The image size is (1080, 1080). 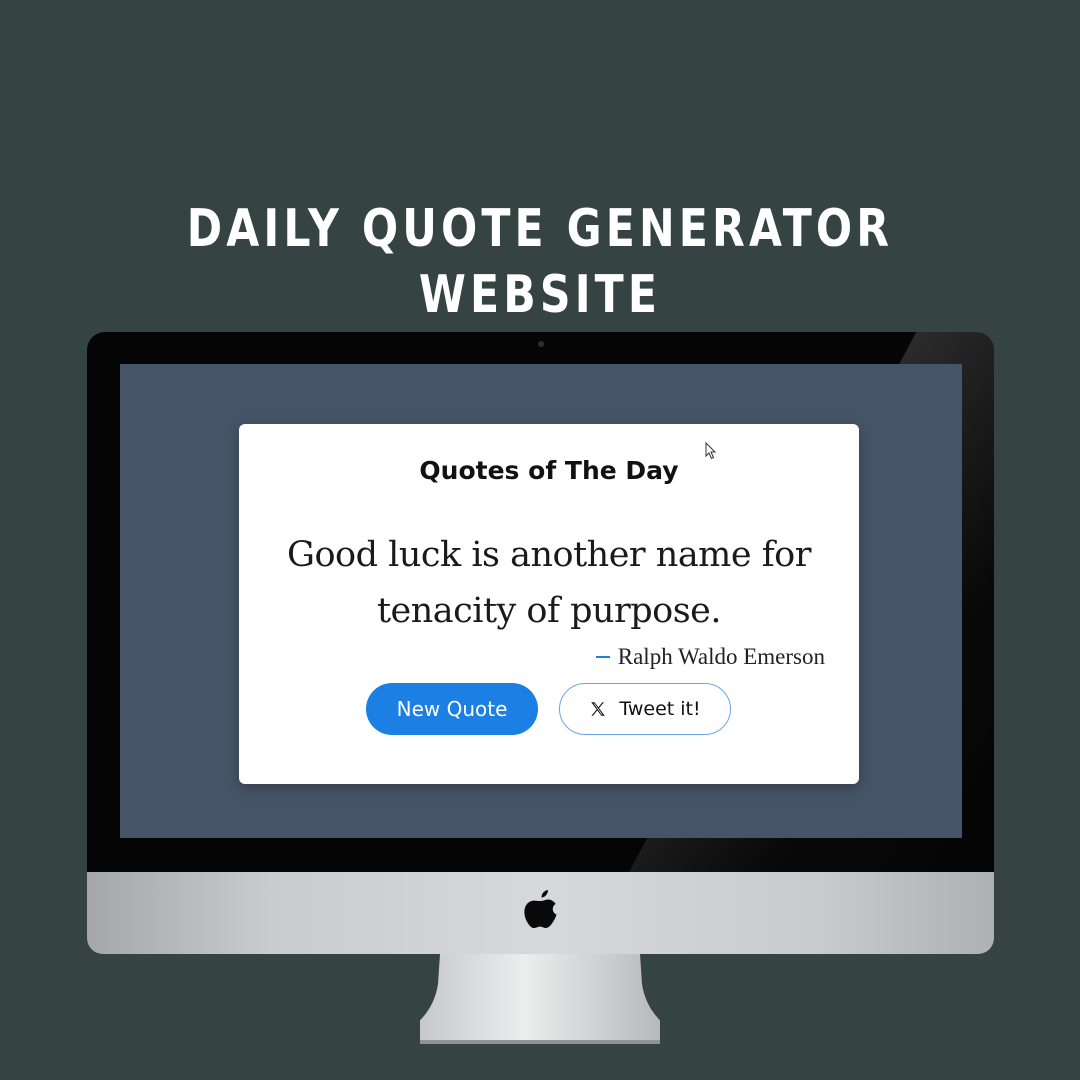 I want to click on camera-icon, so click(x=541, y=344).